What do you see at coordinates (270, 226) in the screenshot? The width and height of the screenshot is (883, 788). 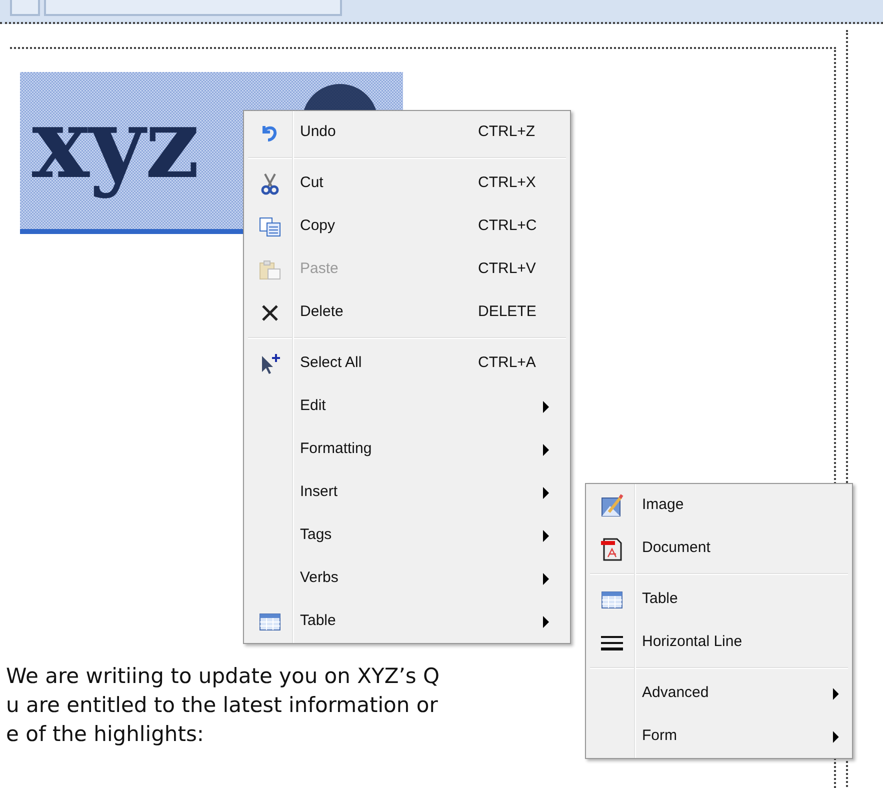 I see `copy-icon` at bounding box center [270, 226].